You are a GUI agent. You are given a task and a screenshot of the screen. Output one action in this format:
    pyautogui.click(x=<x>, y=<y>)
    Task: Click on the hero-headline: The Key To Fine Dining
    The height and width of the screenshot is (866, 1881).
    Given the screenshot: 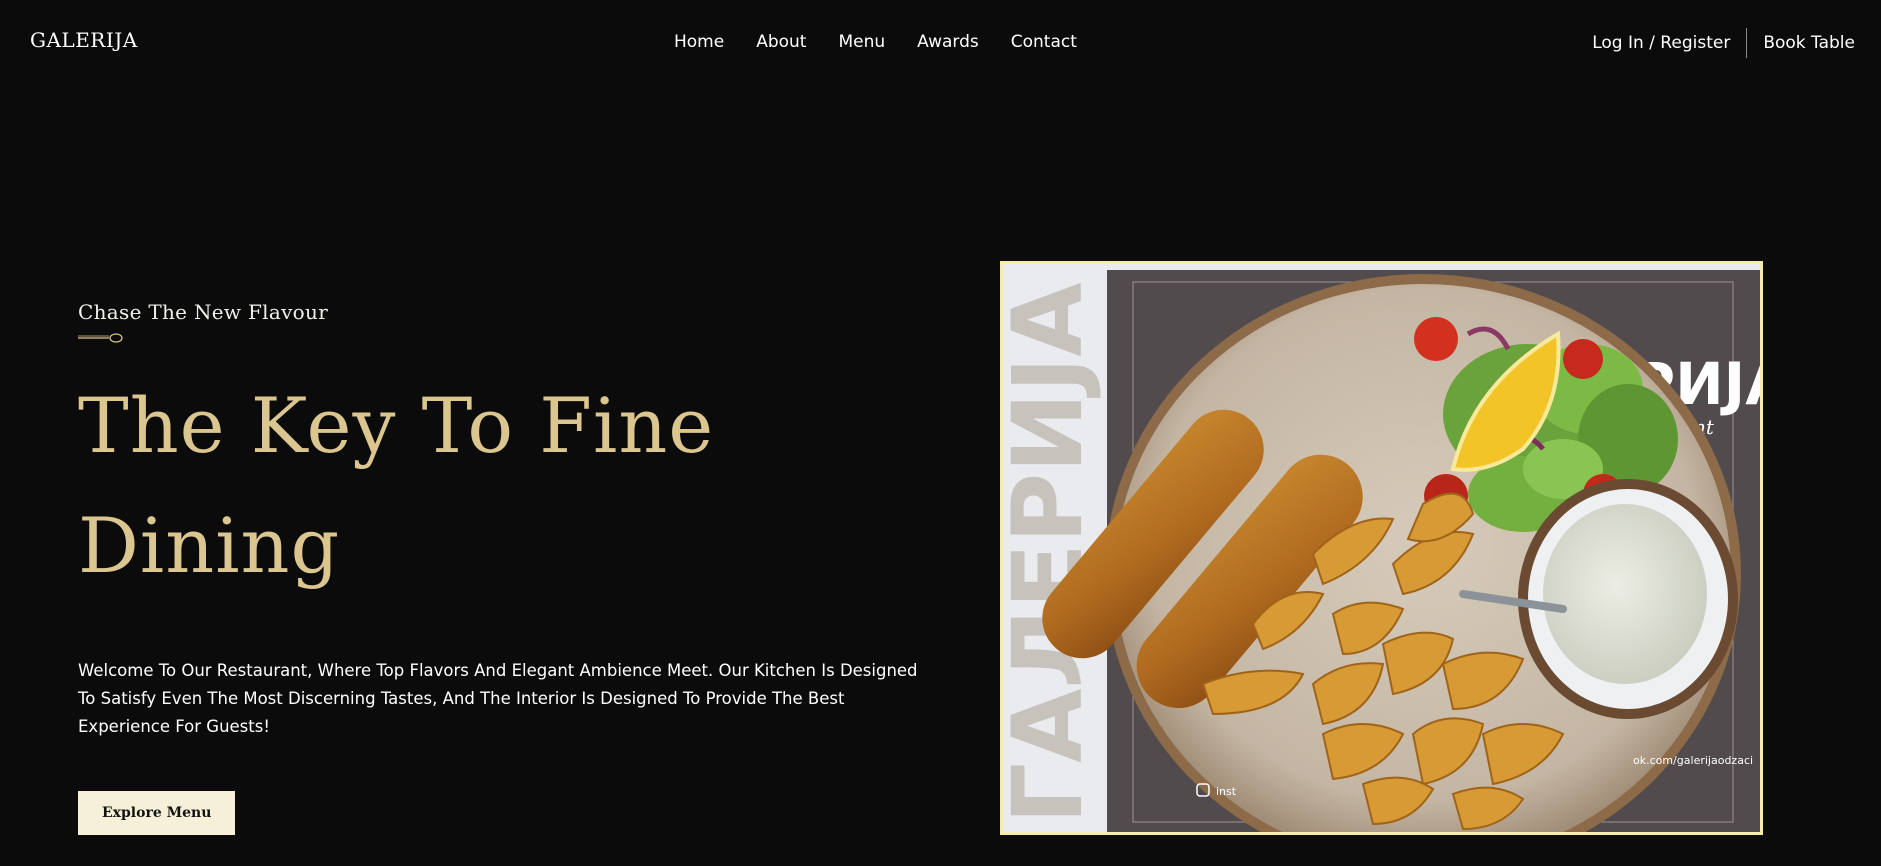 What is the action you would take?
    pyautogui.click(x=396, y=485)
    